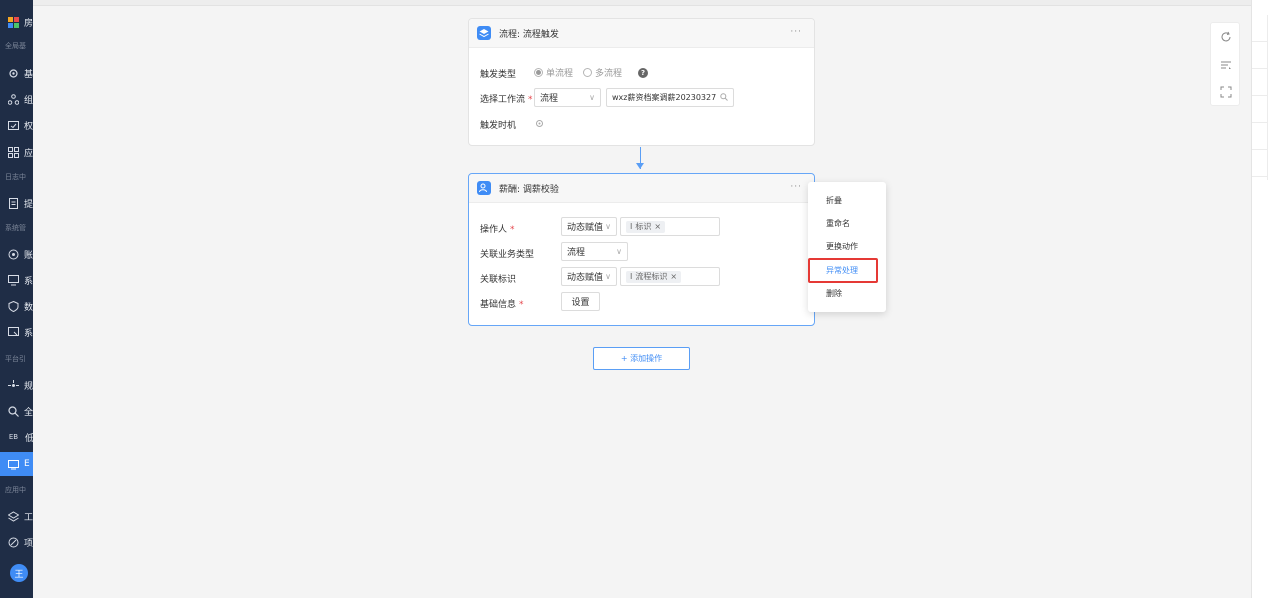 This screenshot has height=598, width=1283. I want to click on org-icon, so click(13, 99).